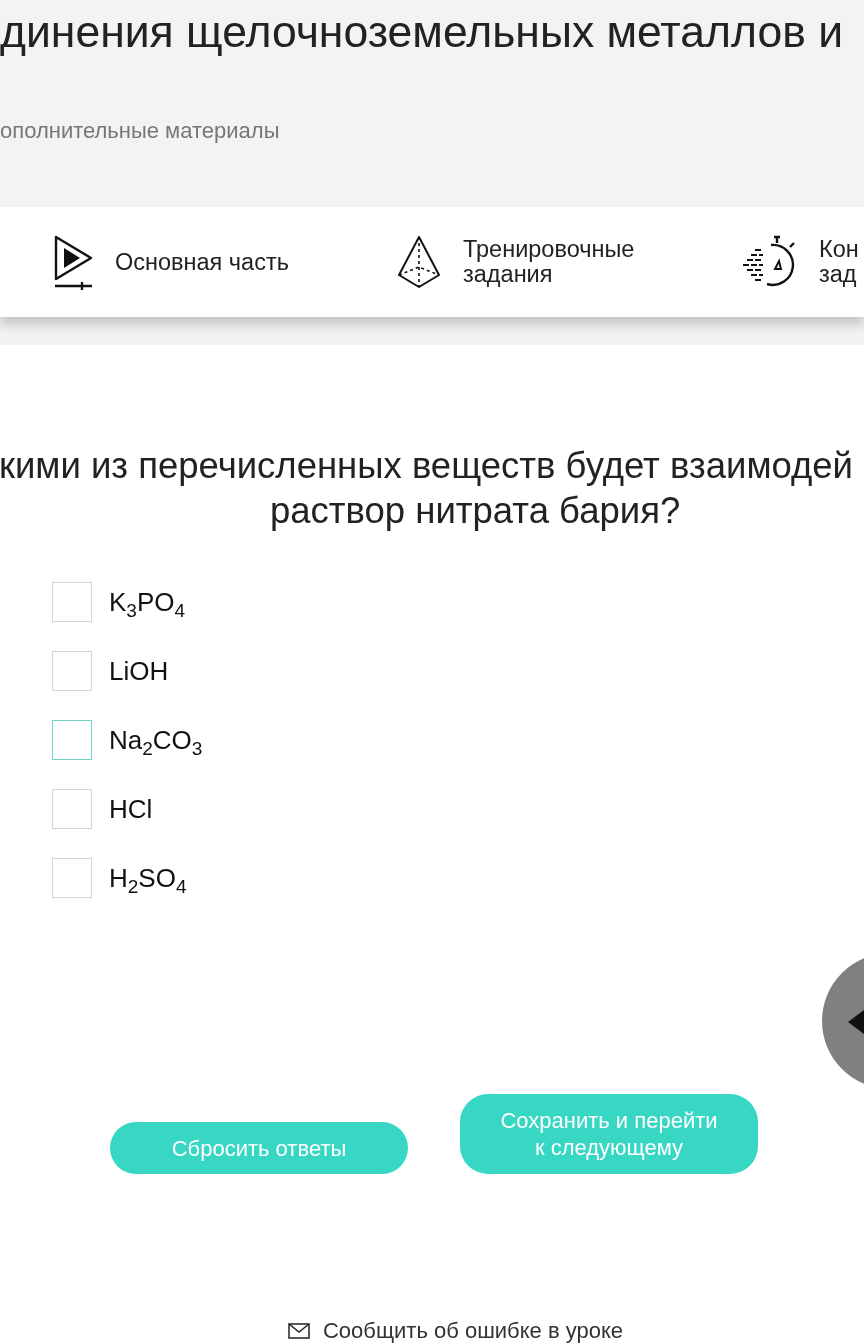  Describe the element at coordinates (140, 131) in the screenshot. I see `materials-link: ополнительные материалы` at that location.